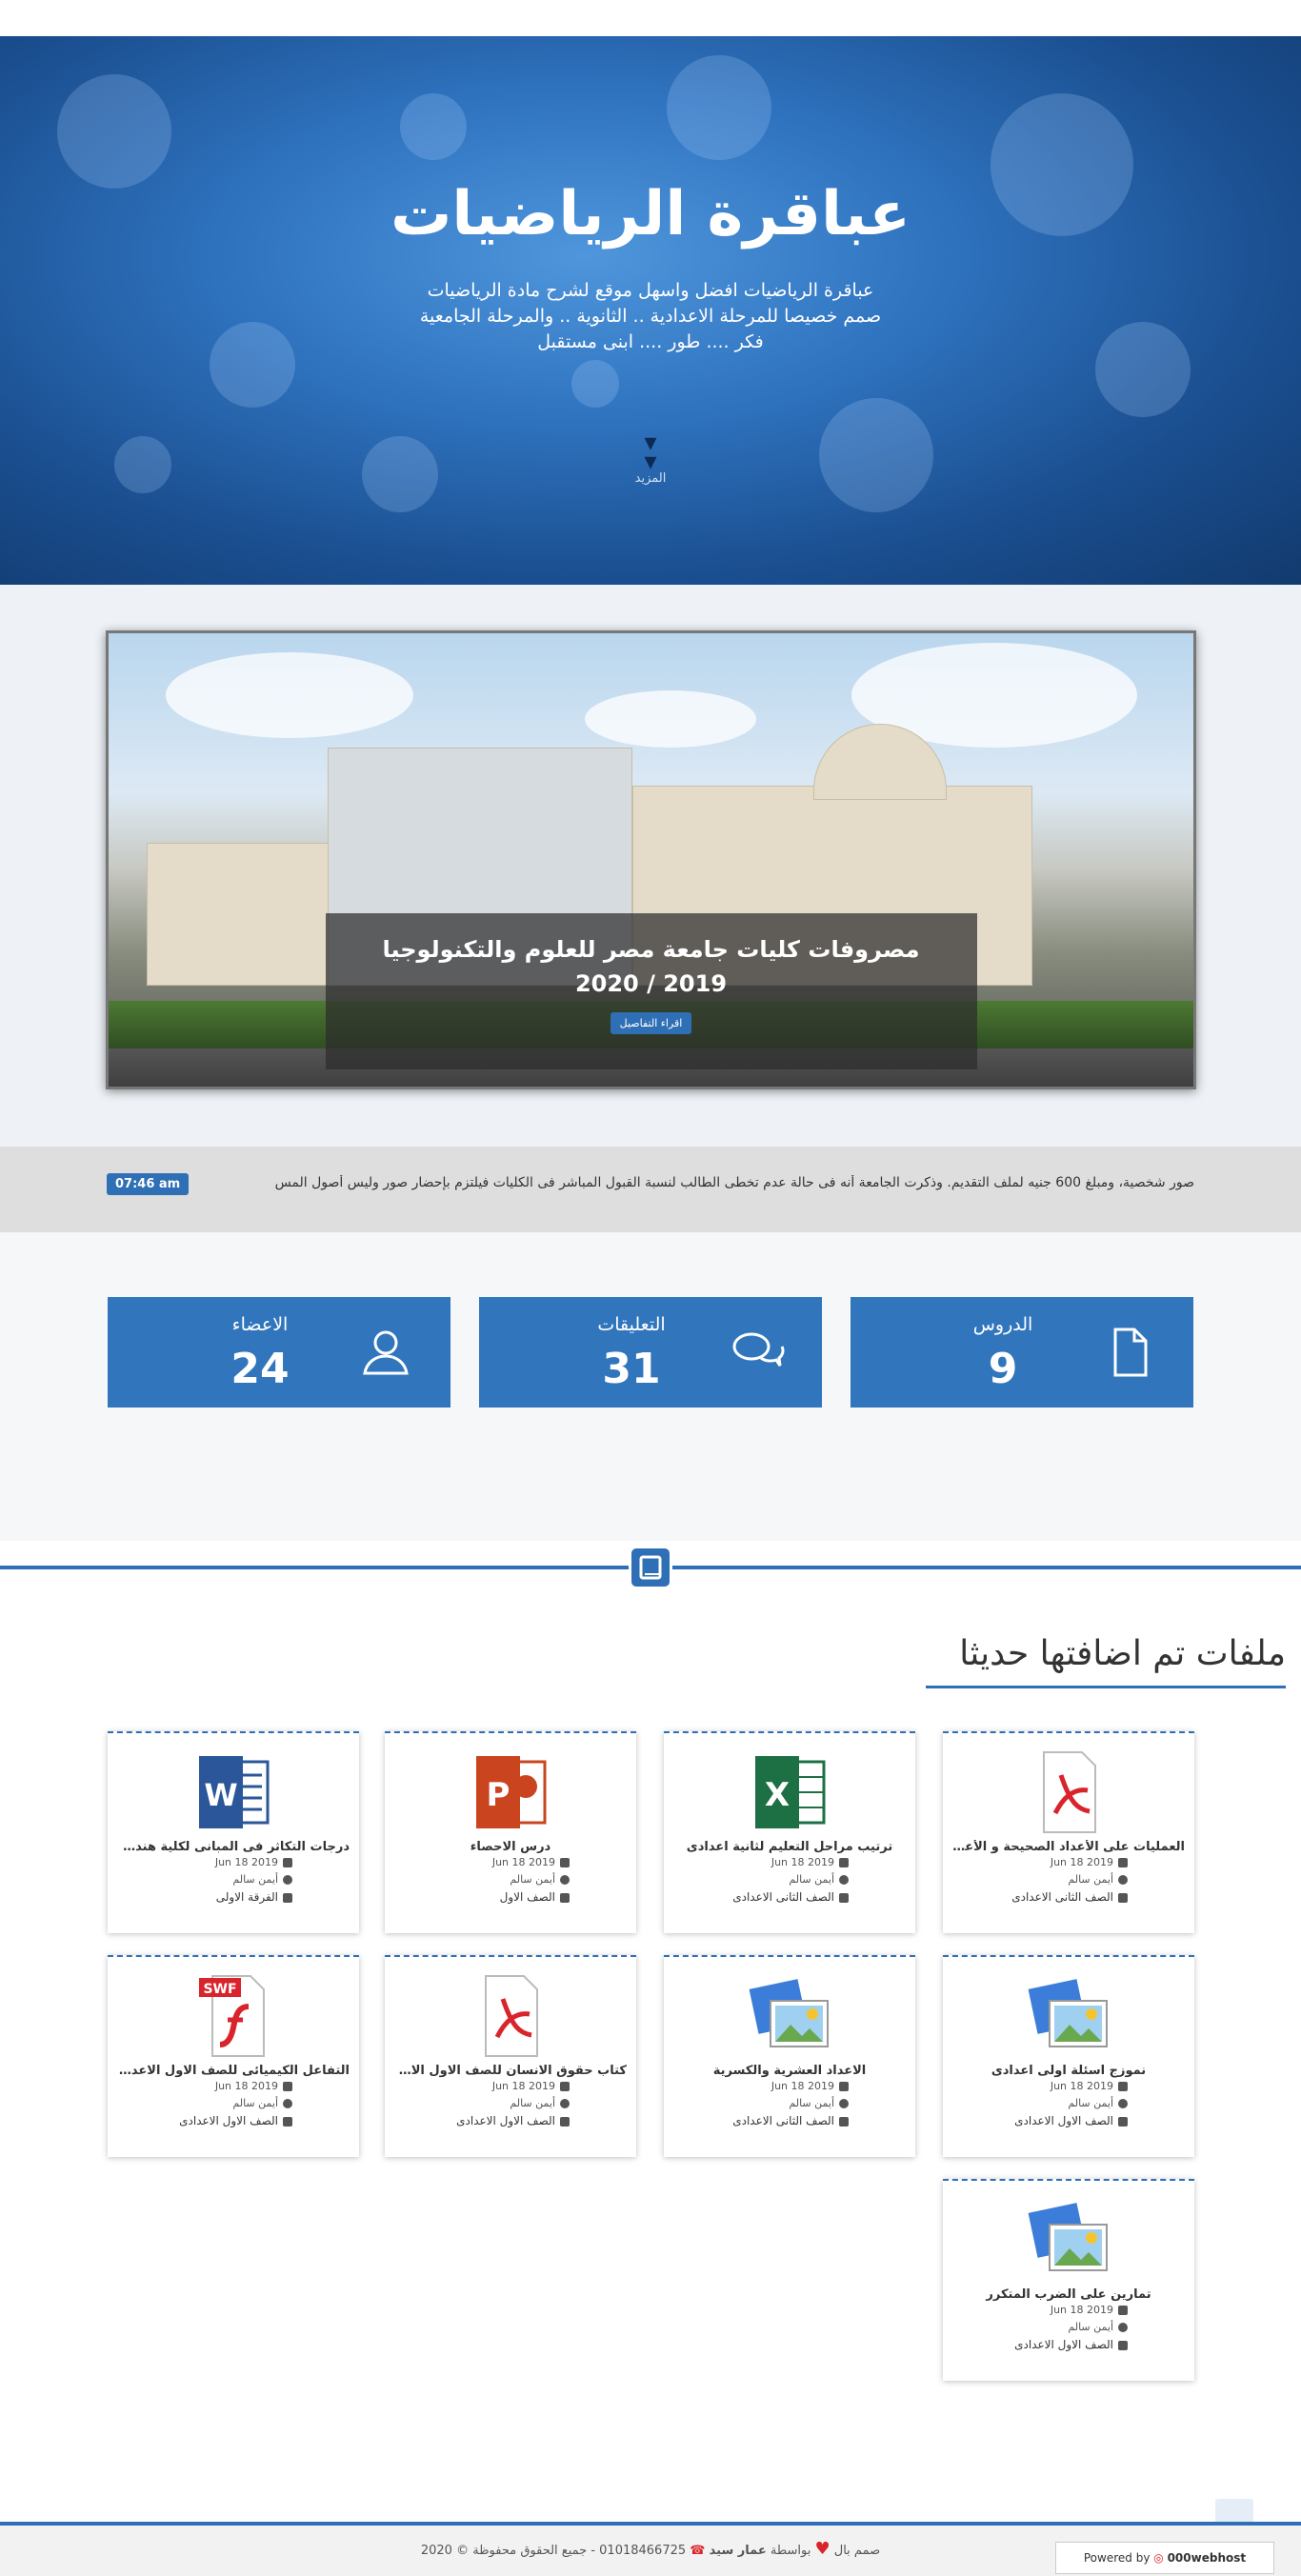 Image resolution: width=1301 pixels, height=2576 pixels. Describe the element at coordinates (220, 1795) in the screenshot. I see `svg-text: W` at that location.